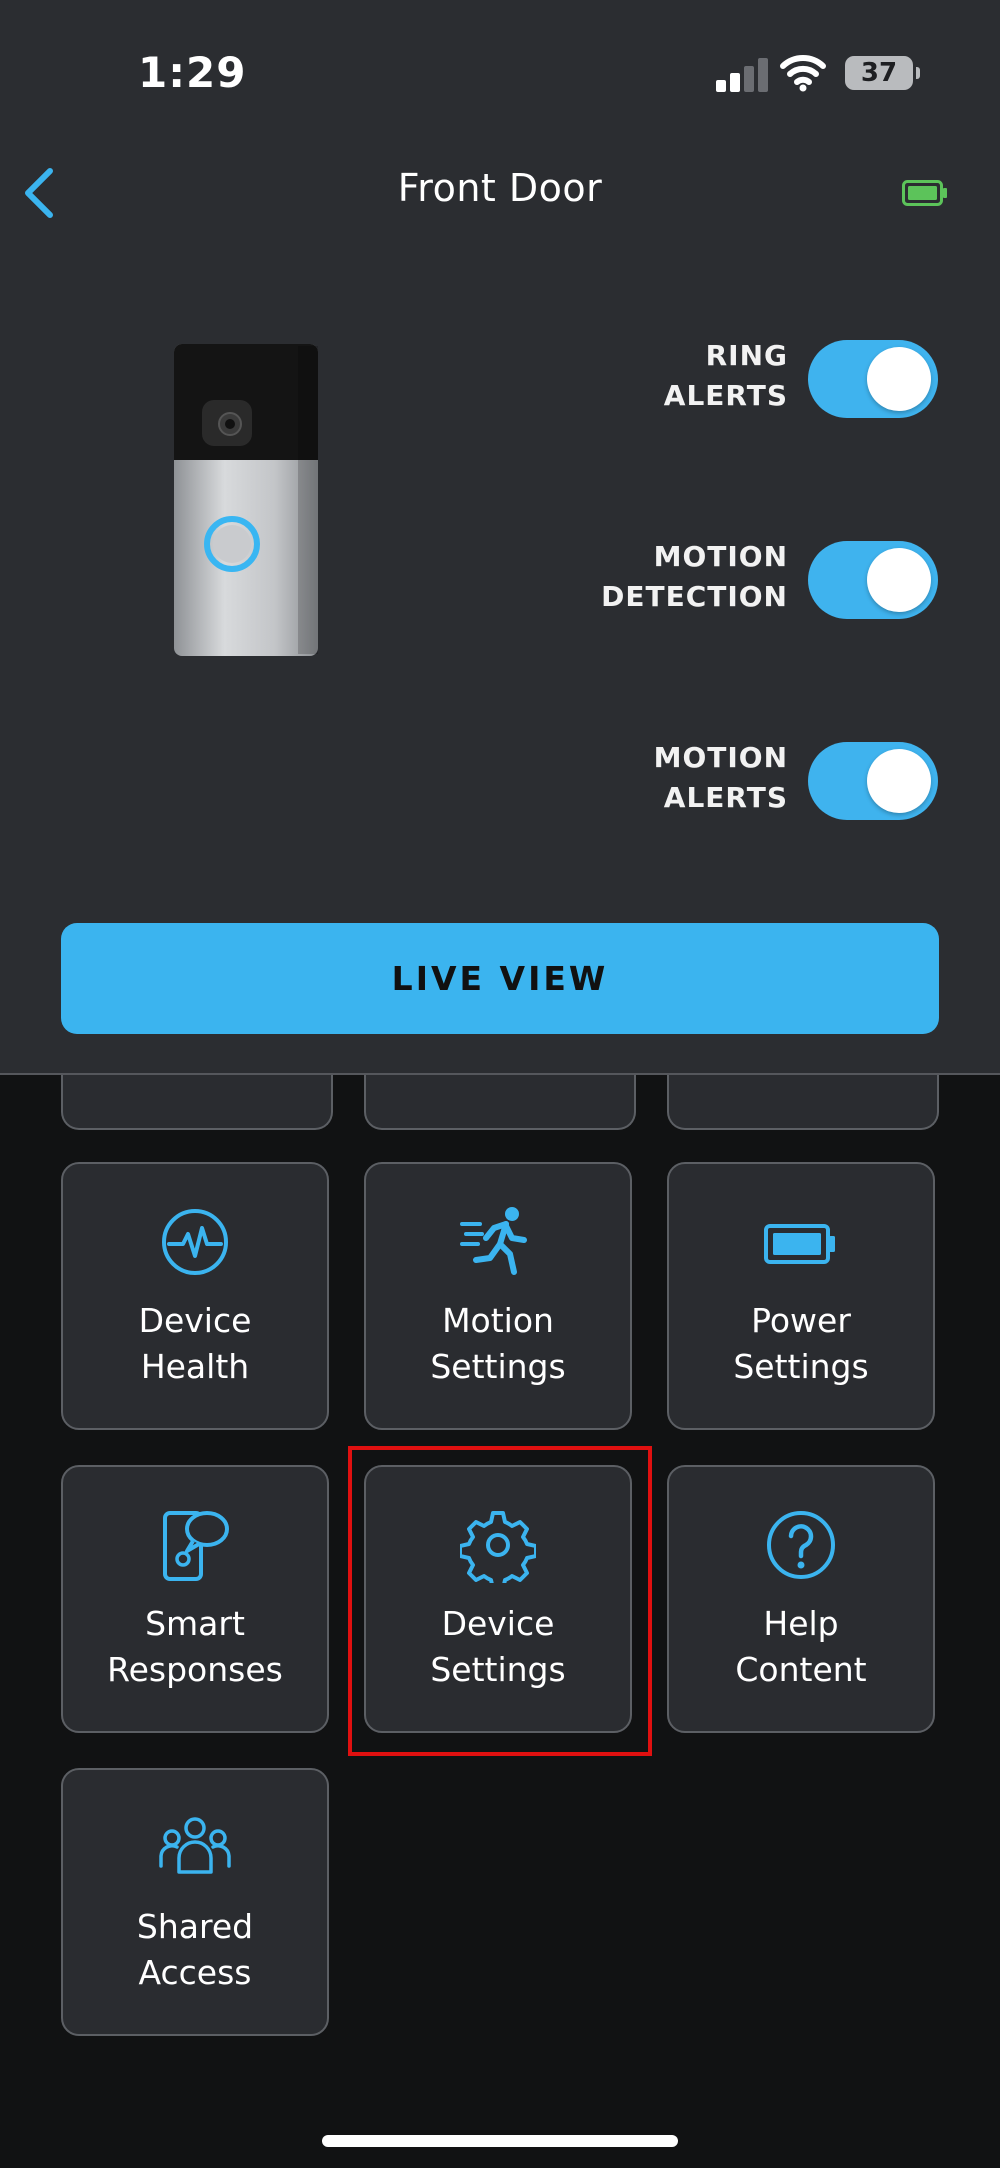 This screenshot has height=2168, width=1000. I want to click on ring-alerts-label: RING ALERTS, so click(725, 375).